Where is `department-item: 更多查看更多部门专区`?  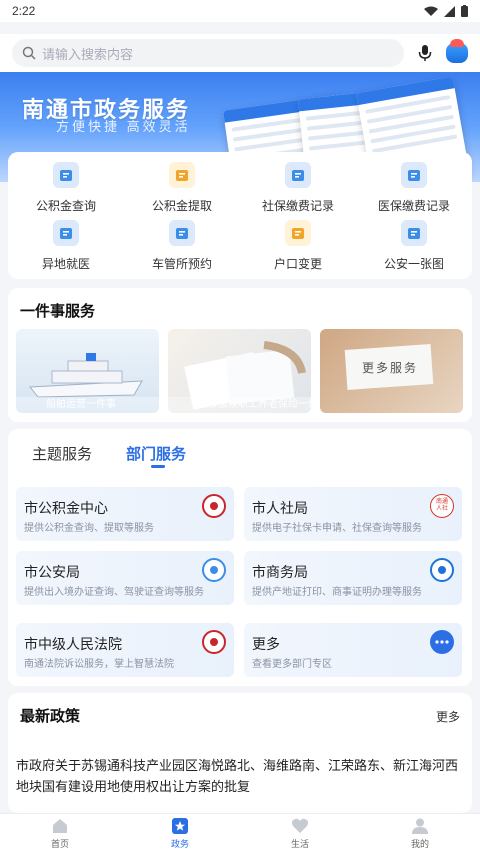
department-item: 更多查看更多部门专区 is located at coordinates (353, 650).